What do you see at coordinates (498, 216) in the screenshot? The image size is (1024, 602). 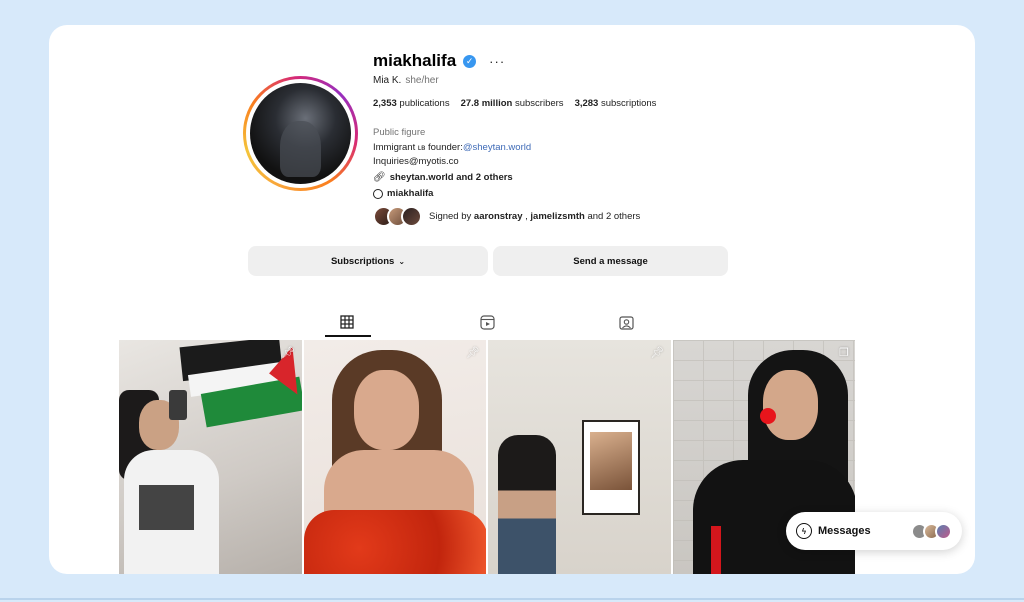 I see `signed-by-user: aaronstray` at bounding box center [498, 216].